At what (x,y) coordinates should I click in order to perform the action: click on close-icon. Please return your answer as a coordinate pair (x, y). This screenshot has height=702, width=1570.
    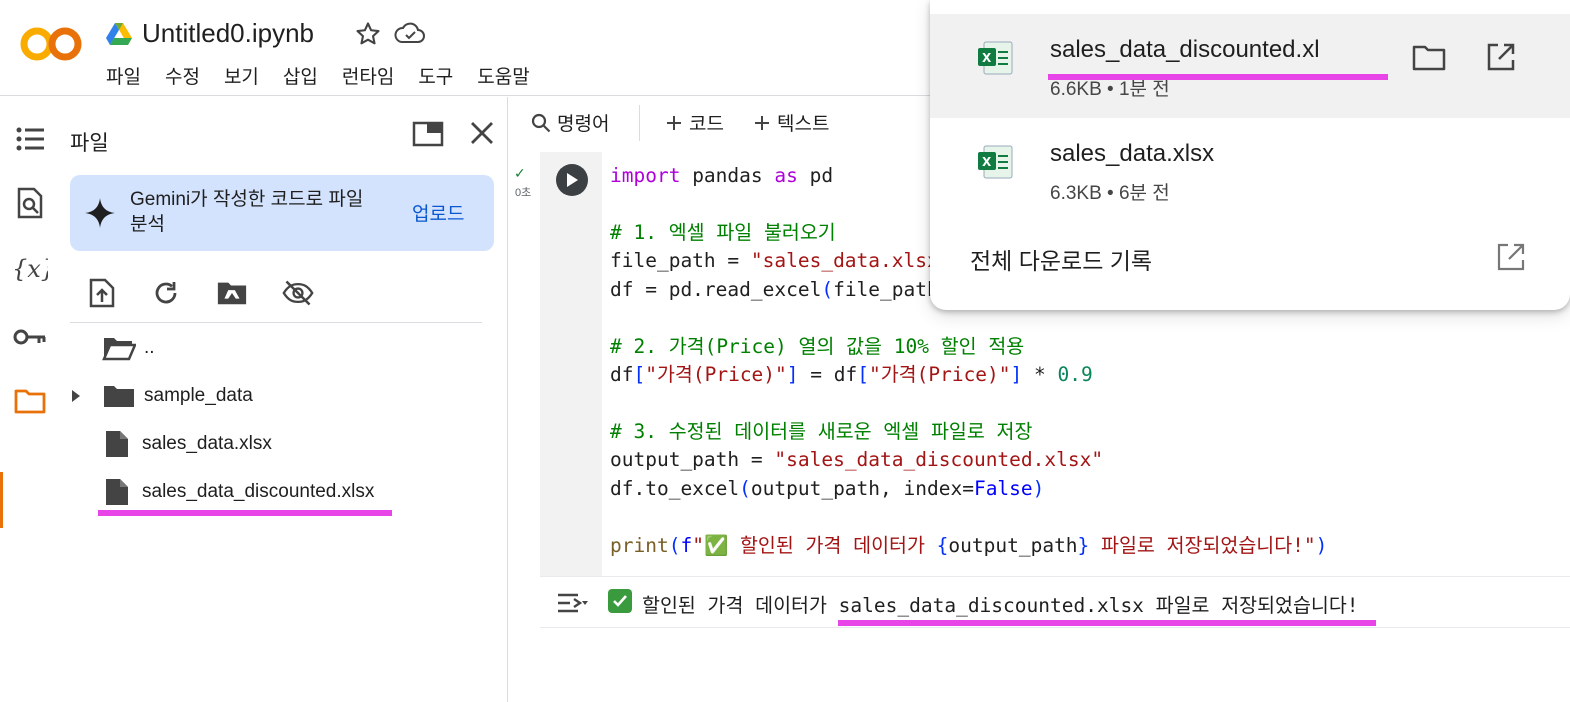
    Looking at the image, I should click on (482, 133).